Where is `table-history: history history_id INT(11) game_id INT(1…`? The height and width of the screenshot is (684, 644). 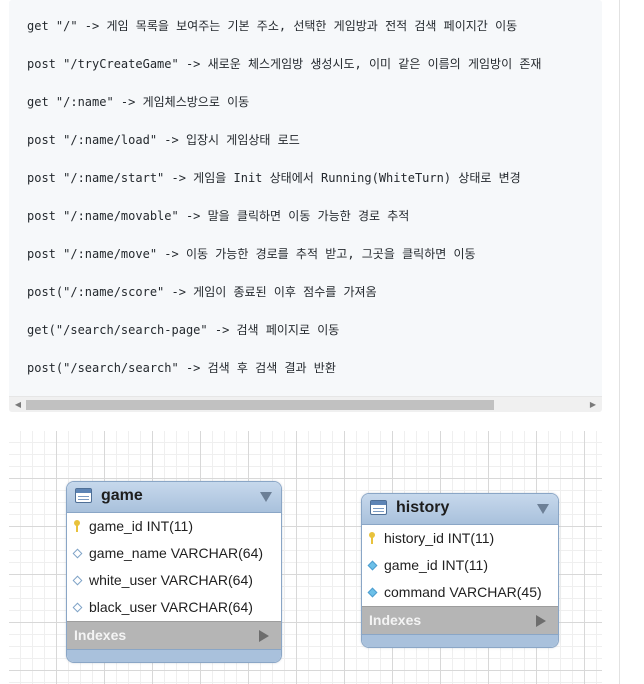
table-history: history history_id INT(11) game_id INT(1… is located at coordinates (460, 570).